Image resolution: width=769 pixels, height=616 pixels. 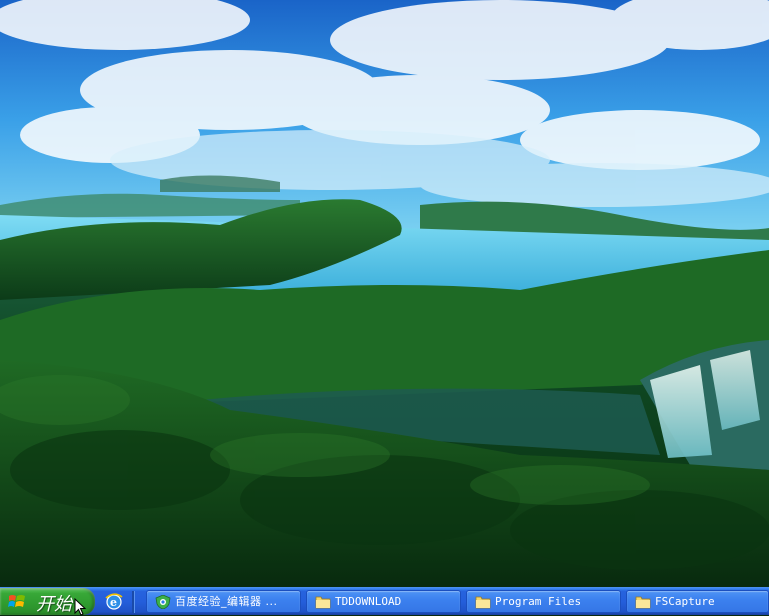 I want to click on internet-explorer-icon: e, so click(x=114, y=602).